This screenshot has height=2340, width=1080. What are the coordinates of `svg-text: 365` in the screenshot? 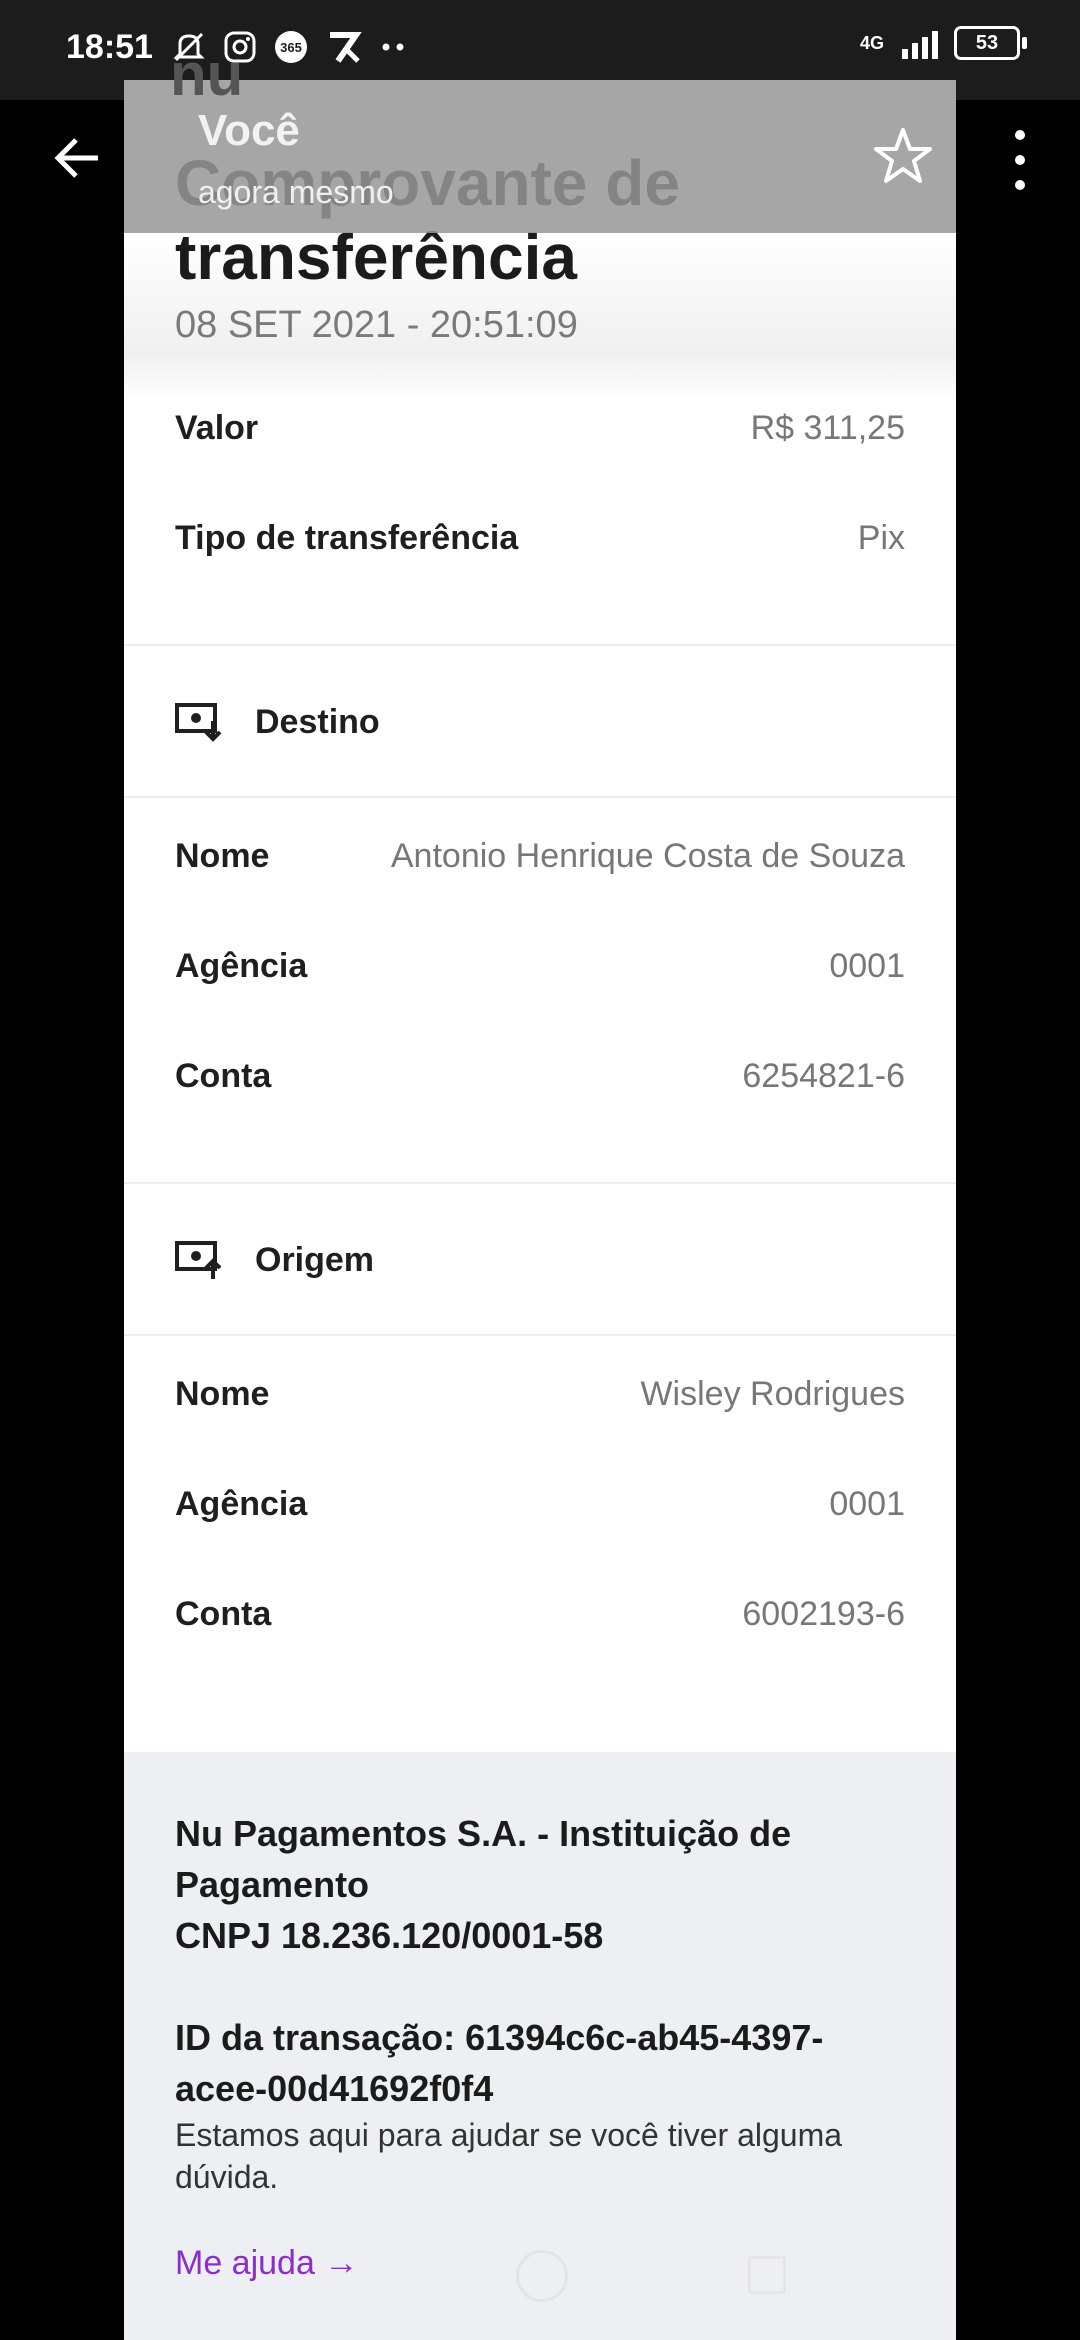 It's located at (291, 47).